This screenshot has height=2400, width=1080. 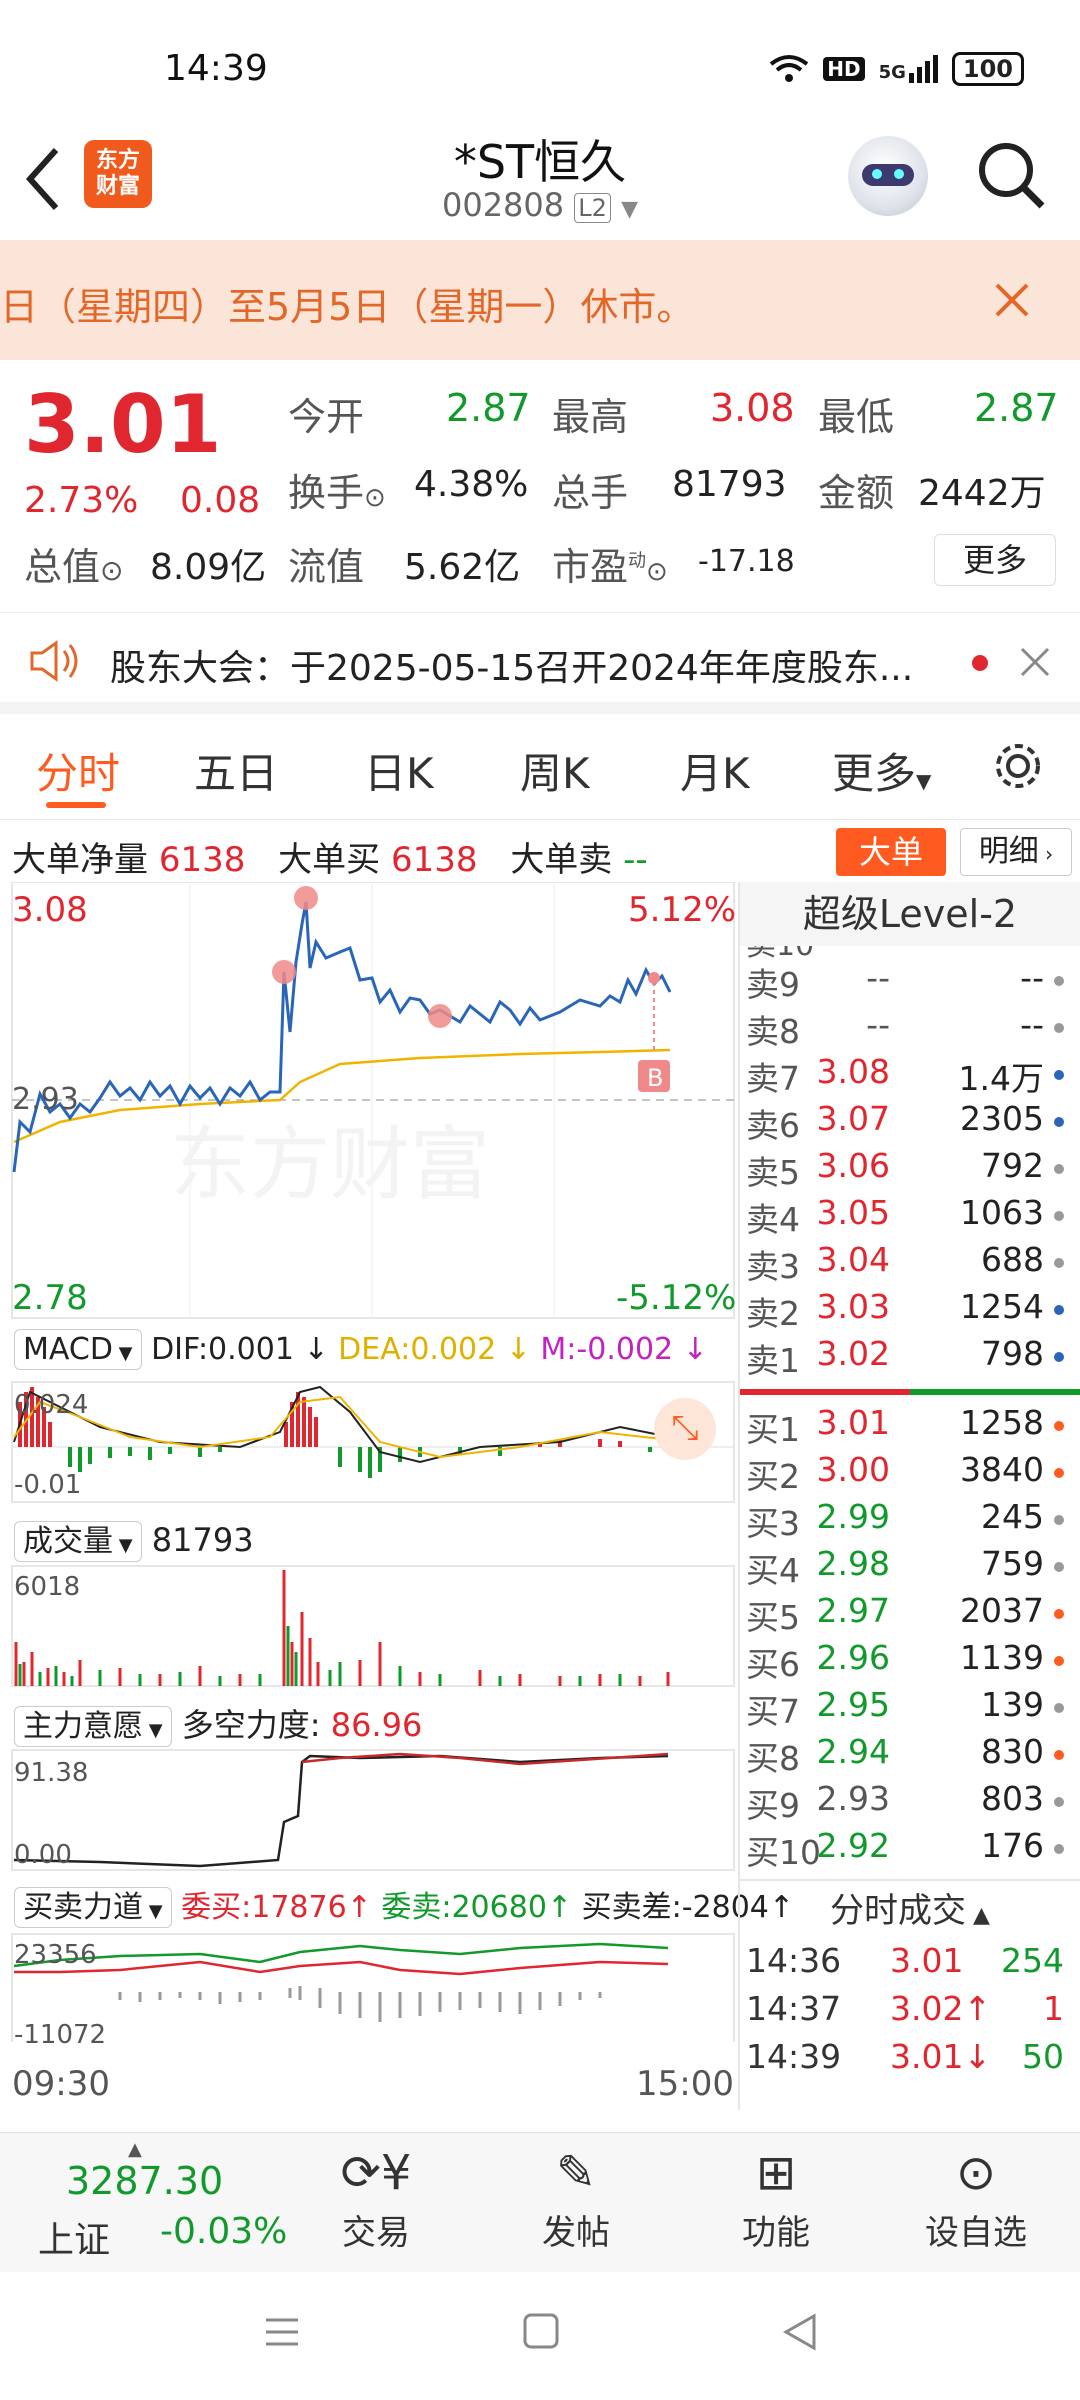 I want to click on bid-row: 买10 2.92 176, so click(x=905, y=1849).